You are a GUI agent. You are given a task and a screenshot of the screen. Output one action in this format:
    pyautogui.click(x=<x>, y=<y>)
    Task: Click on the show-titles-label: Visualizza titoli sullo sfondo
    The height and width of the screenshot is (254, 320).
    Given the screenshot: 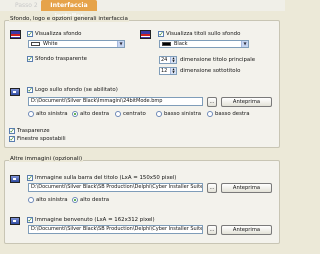 What is the action you would take?
    pyautogui.click(x=203, y=33)
    